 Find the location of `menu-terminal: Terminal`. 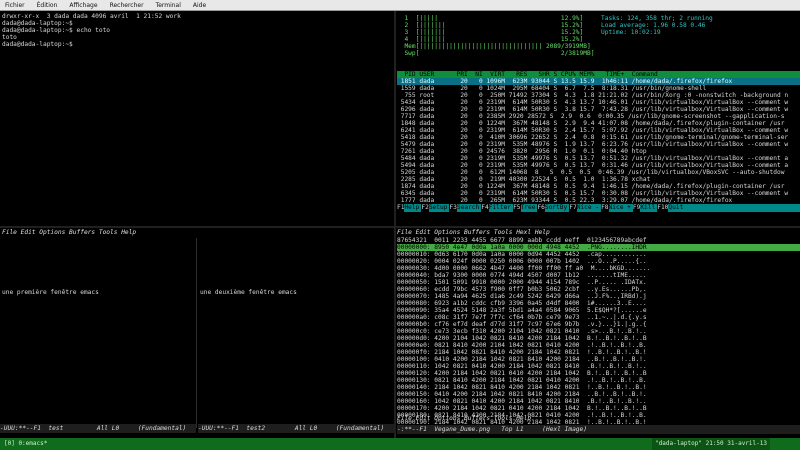

menu-terminal: Terminal is located at coordinates (168, 5).